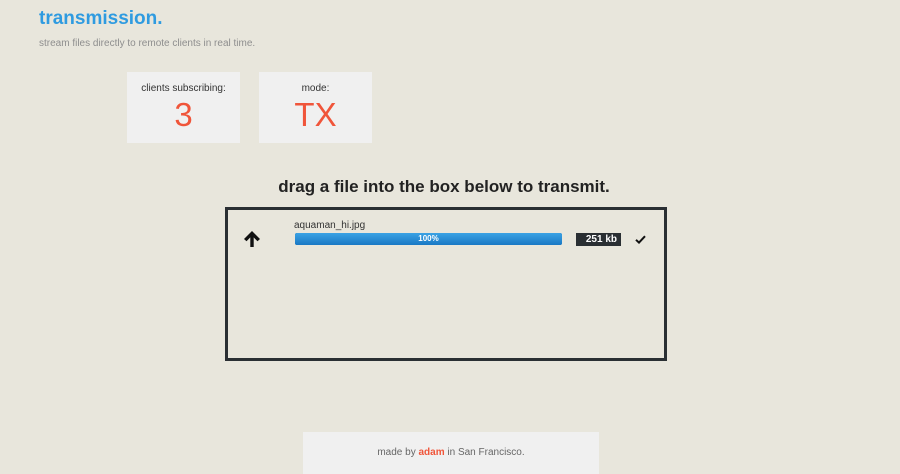 This screenshot has width=900, height=474. I want to click on upload-progress-bar: 100%, so click(428, 239).